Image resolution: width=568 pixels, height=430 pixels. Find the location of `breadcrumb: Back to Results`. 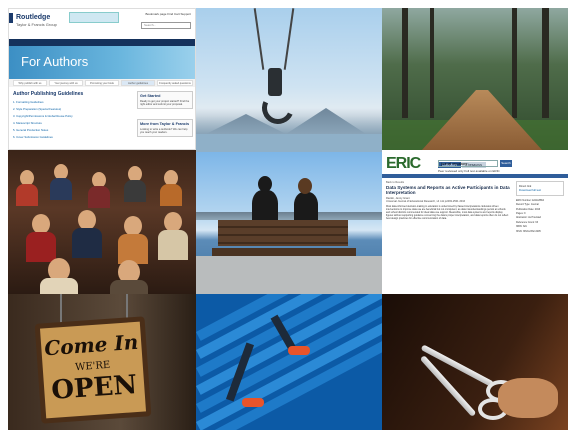

breadcrumb: Back to Results is located at coordinates (395, 182).